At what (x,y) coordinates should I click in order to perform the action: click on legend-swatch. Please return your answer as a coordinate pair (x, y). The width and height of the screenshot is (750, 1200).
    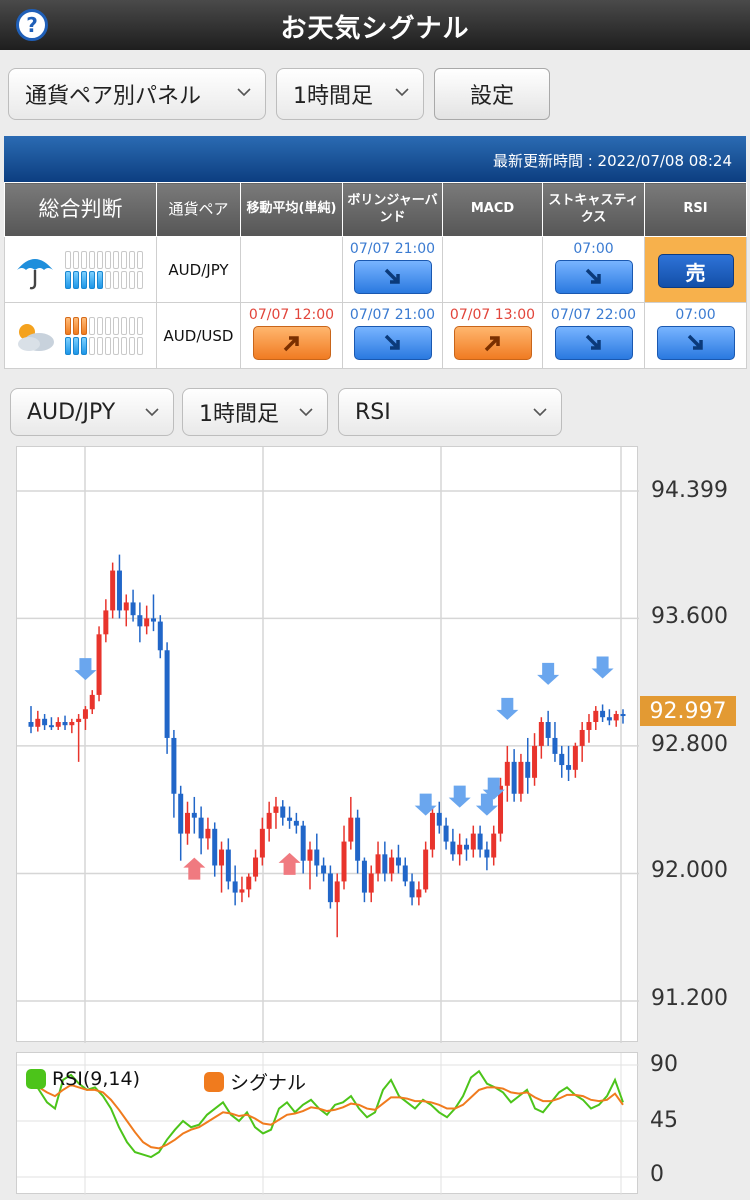
    Looking at the image, I should click on (214, 1081).